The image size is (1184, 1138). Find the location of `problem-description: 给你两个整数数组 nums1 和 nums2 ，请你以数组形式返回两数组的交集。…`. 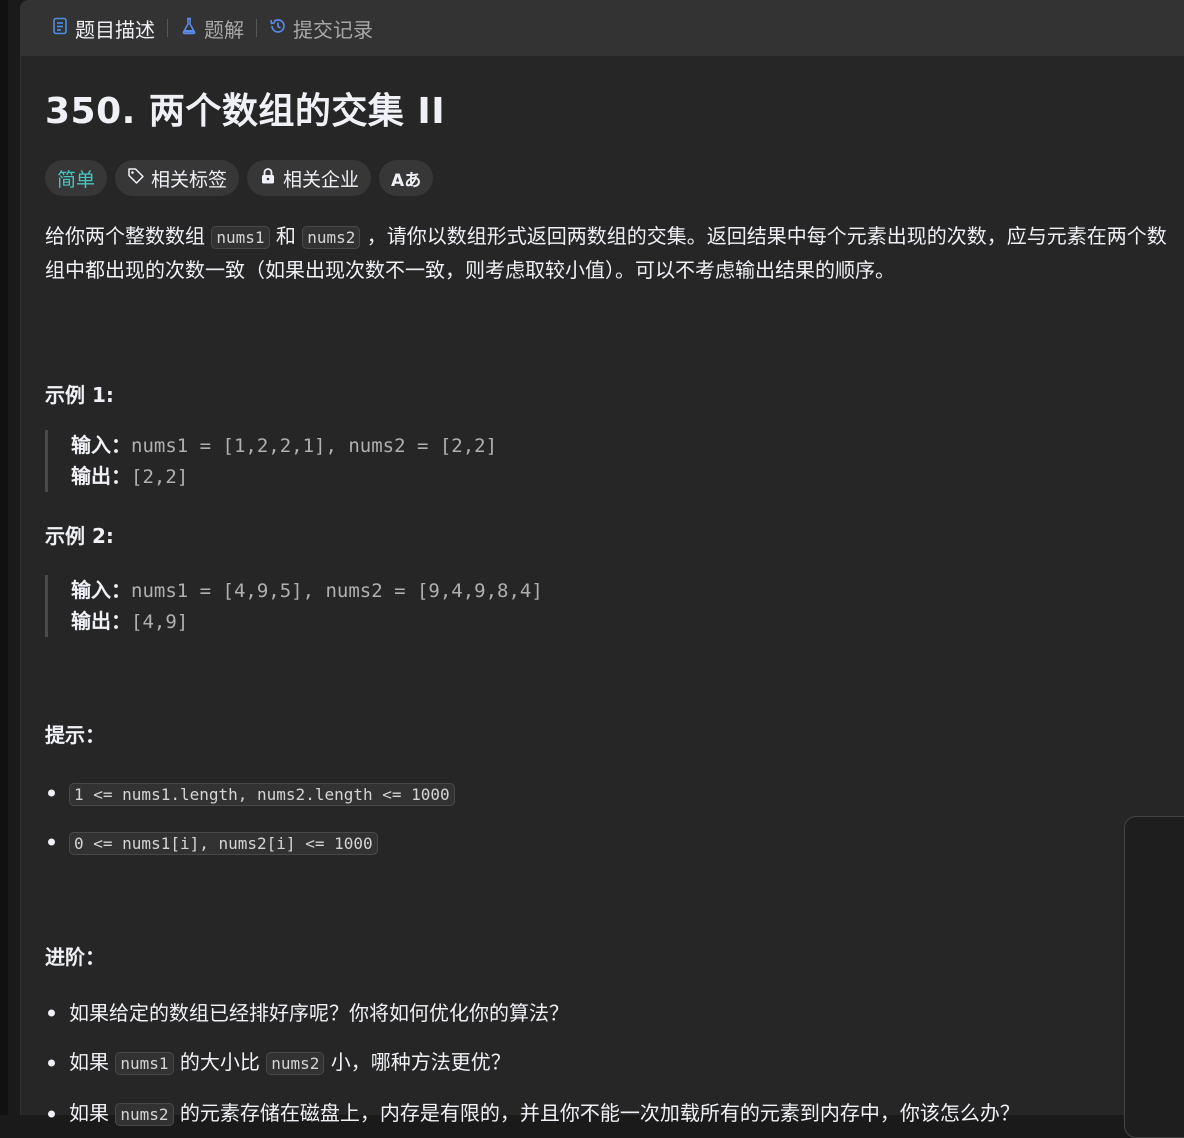

problem-description: 给你两个整数数组 nums1 和 nums2 ，请你以数组形式返回两数组的交集。… is located at coordinates (614, 253).